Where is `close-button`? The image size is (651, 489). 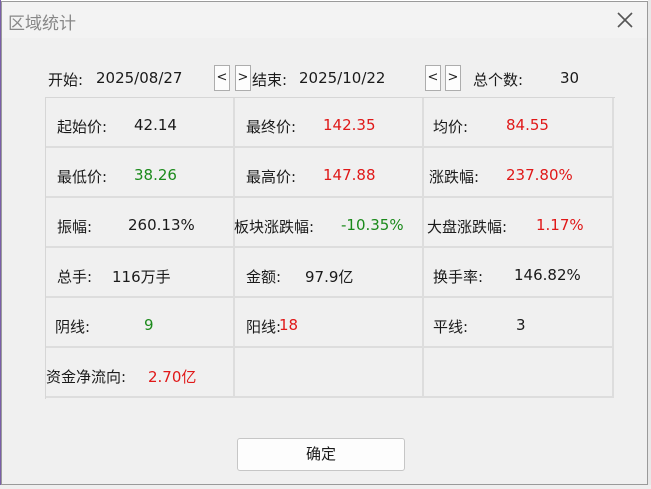
close-button is located at coordinates (625, 20).